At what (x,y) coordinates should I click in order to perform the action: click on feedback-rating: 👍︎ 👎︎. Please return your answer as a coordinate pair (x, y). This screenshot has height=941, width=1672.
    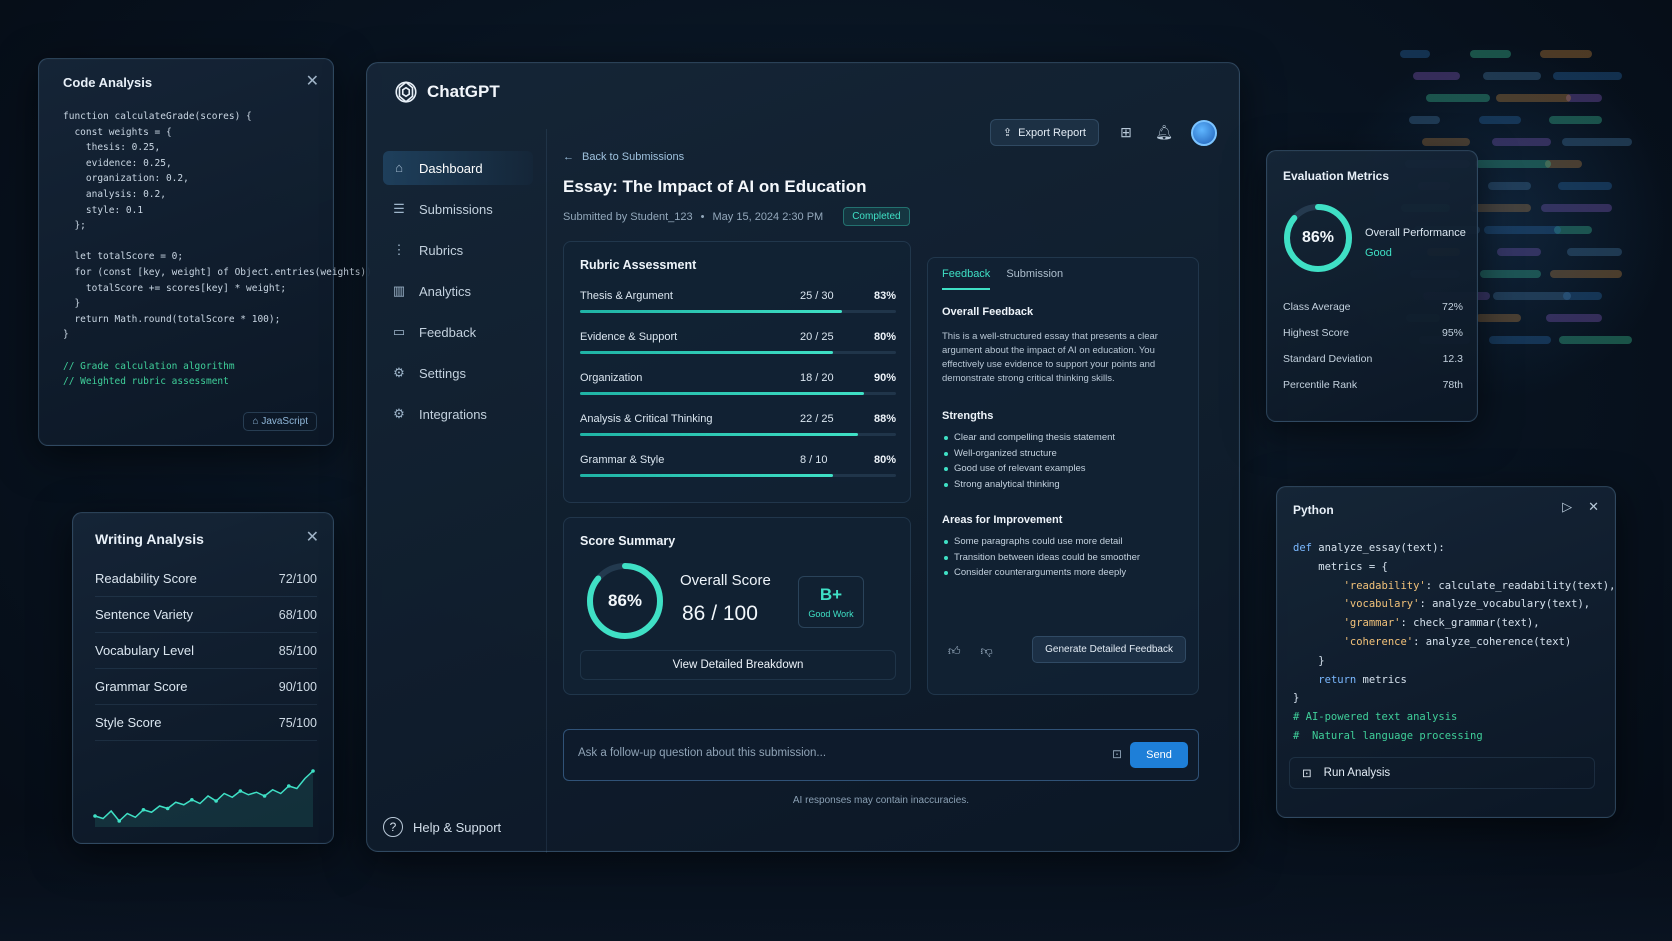
    Looking at the image, I should click on (970, 651).